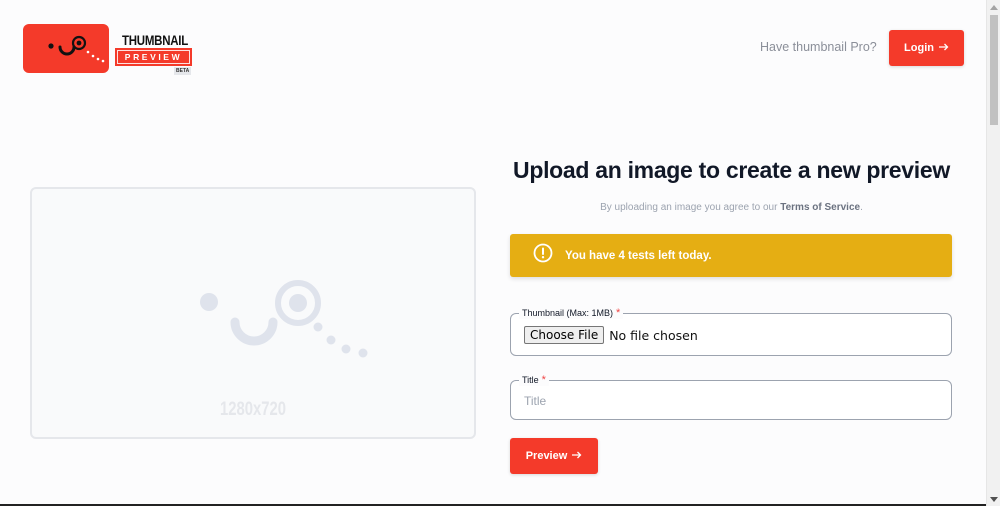  What do you see at coordinates (818, 47) in the screenshot?
I see `pro-link: Have thumbnail Pro?` at bounding box center [818, 47].